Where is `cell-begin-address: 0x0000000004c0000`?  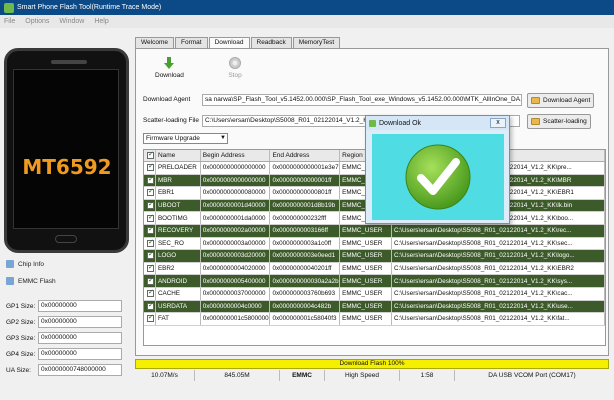
cell-begin-address: 0x0000000004c0000 is located at coordinates (236, 306).